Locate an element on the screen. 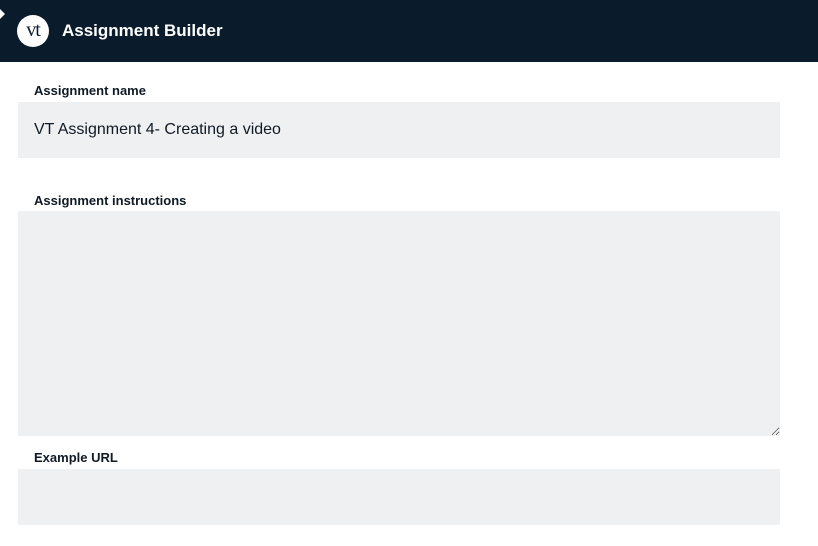 The image size is (818, 546). example-url-input is located at coordinates (399, 497).